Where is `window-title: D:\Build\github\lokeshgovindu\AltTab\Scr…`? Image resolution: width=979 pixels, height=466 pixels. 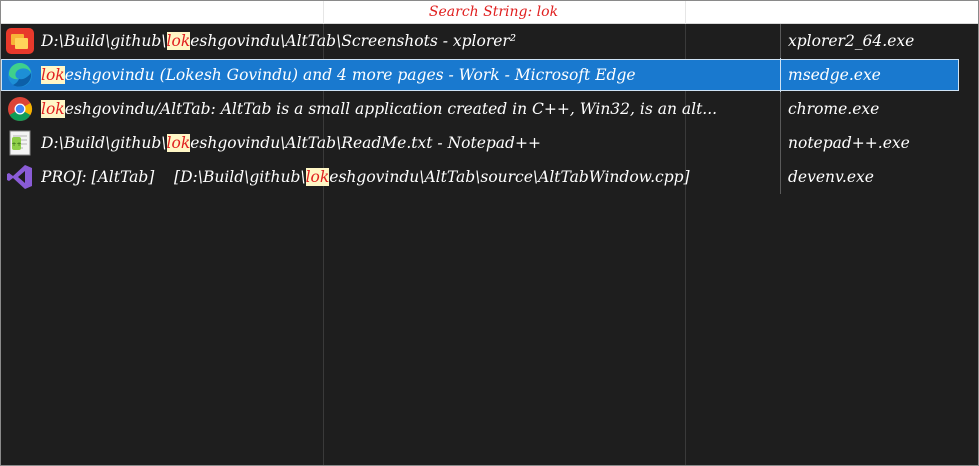
window-title: D:\Build\github\lokeshgovindu\AltTab\Scr… is located at coordinates (408, 41).